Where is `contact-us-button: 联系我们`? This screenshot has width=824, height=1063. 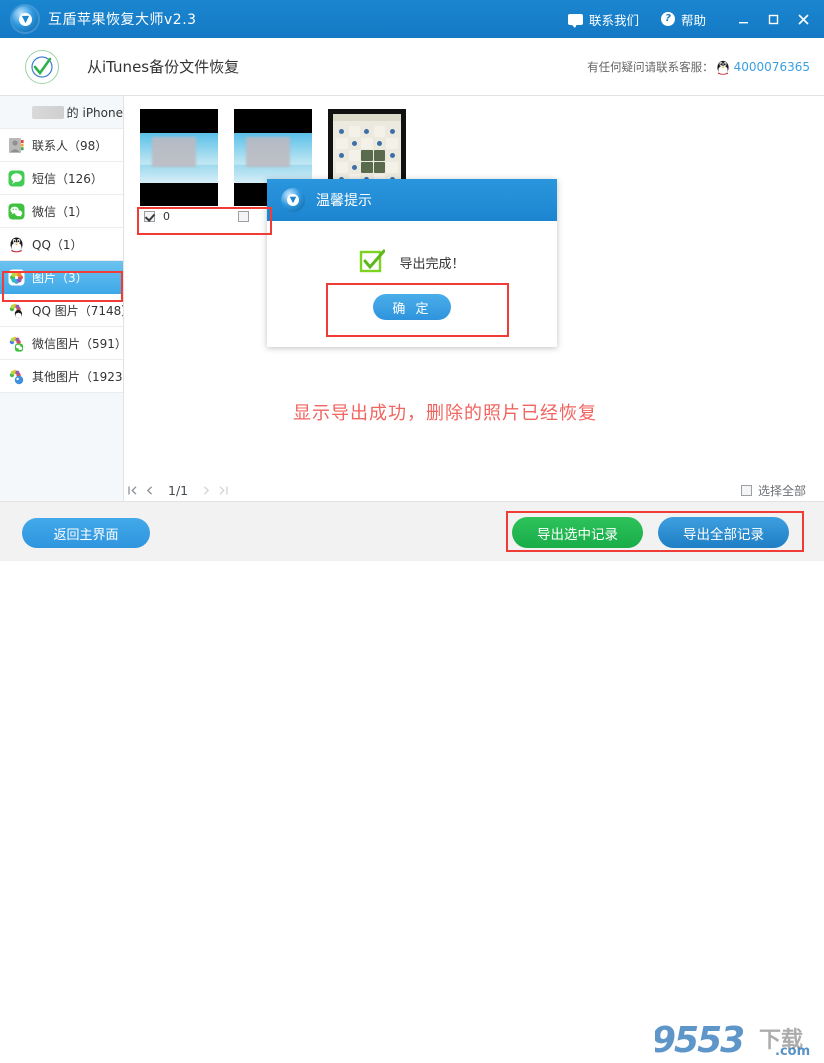 contact-us-button: 联系我们 is located at coordinates (603, 19).